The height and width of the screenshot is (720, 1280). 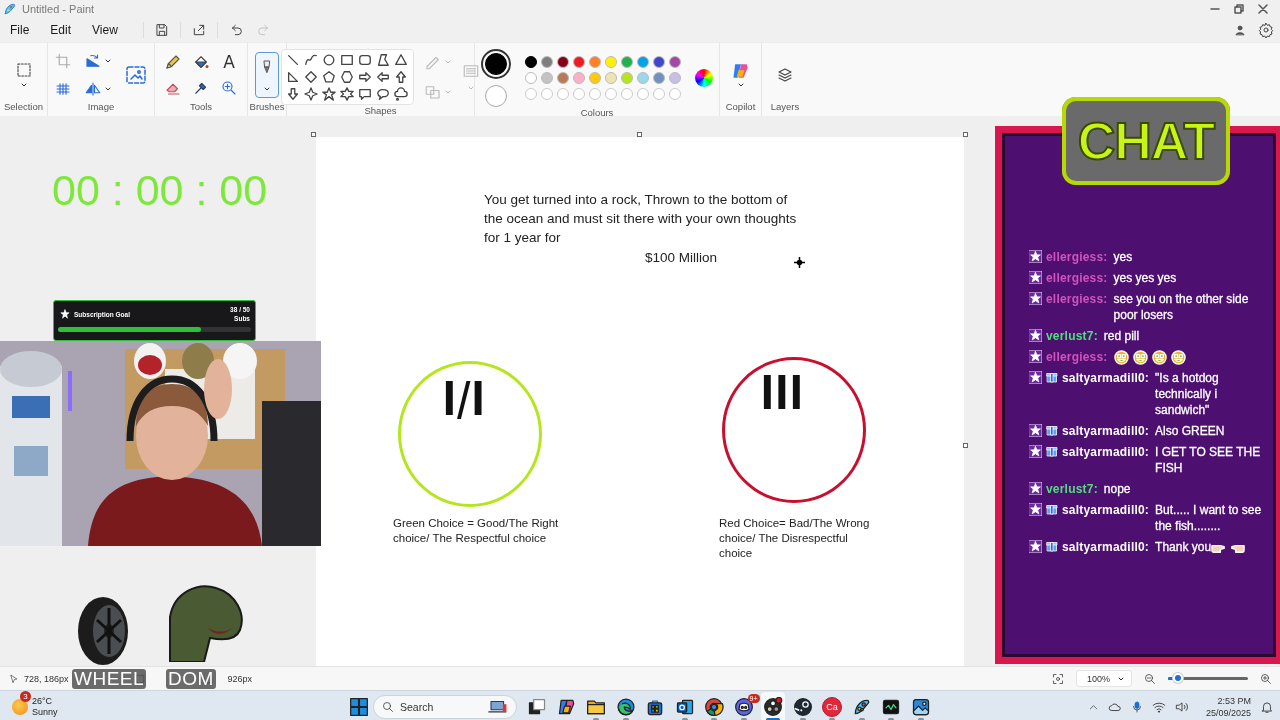 What do you see at coordinates (329, 60) in the screenshot?
I see `oval-icon` at bounding box center [329, 60].